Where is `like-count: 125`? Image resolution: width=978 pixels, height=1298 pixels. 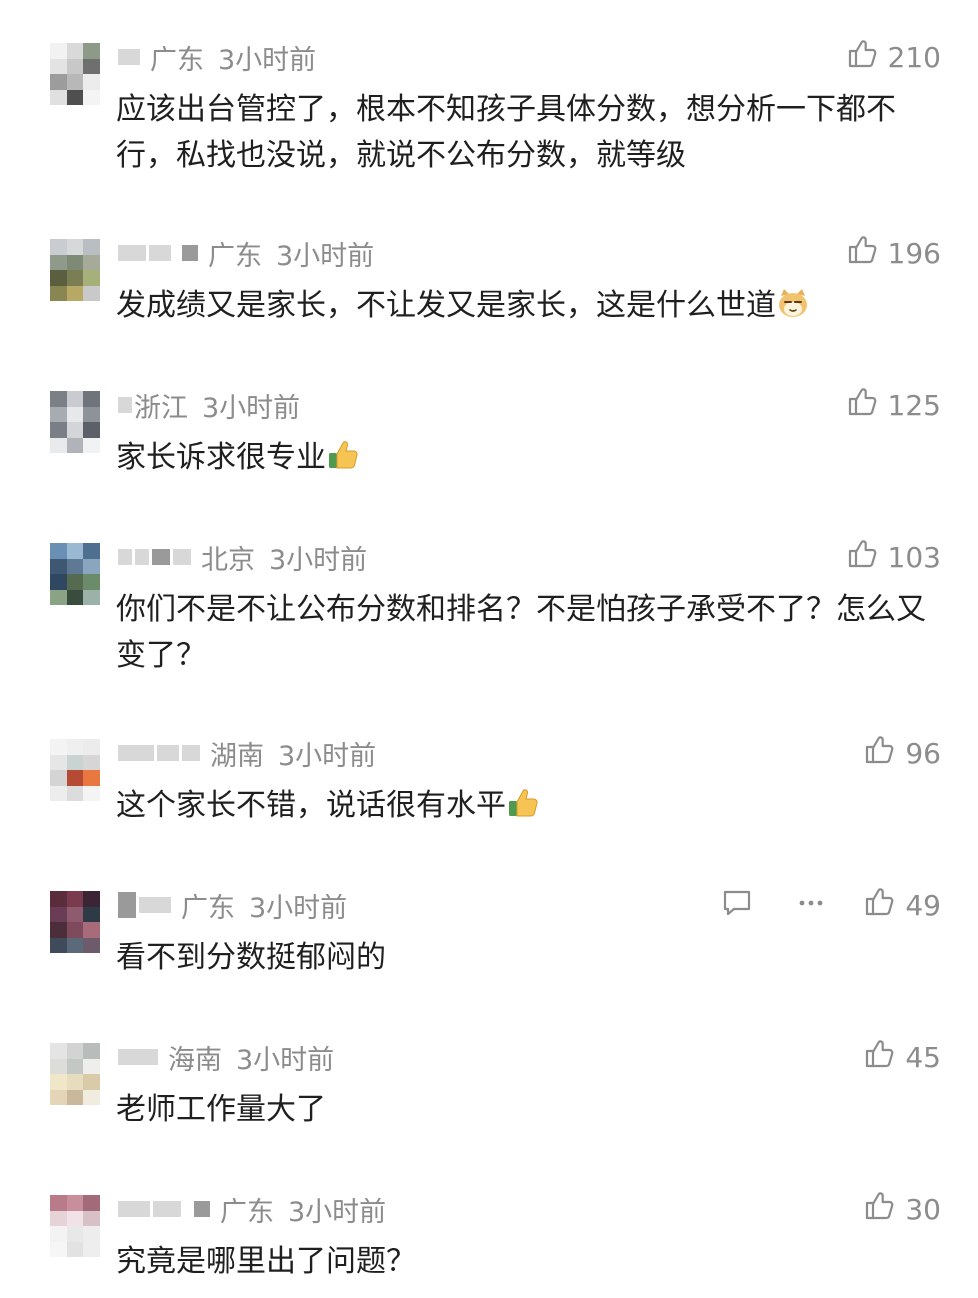 like-count: 125 is located at coordinates (914, 405).